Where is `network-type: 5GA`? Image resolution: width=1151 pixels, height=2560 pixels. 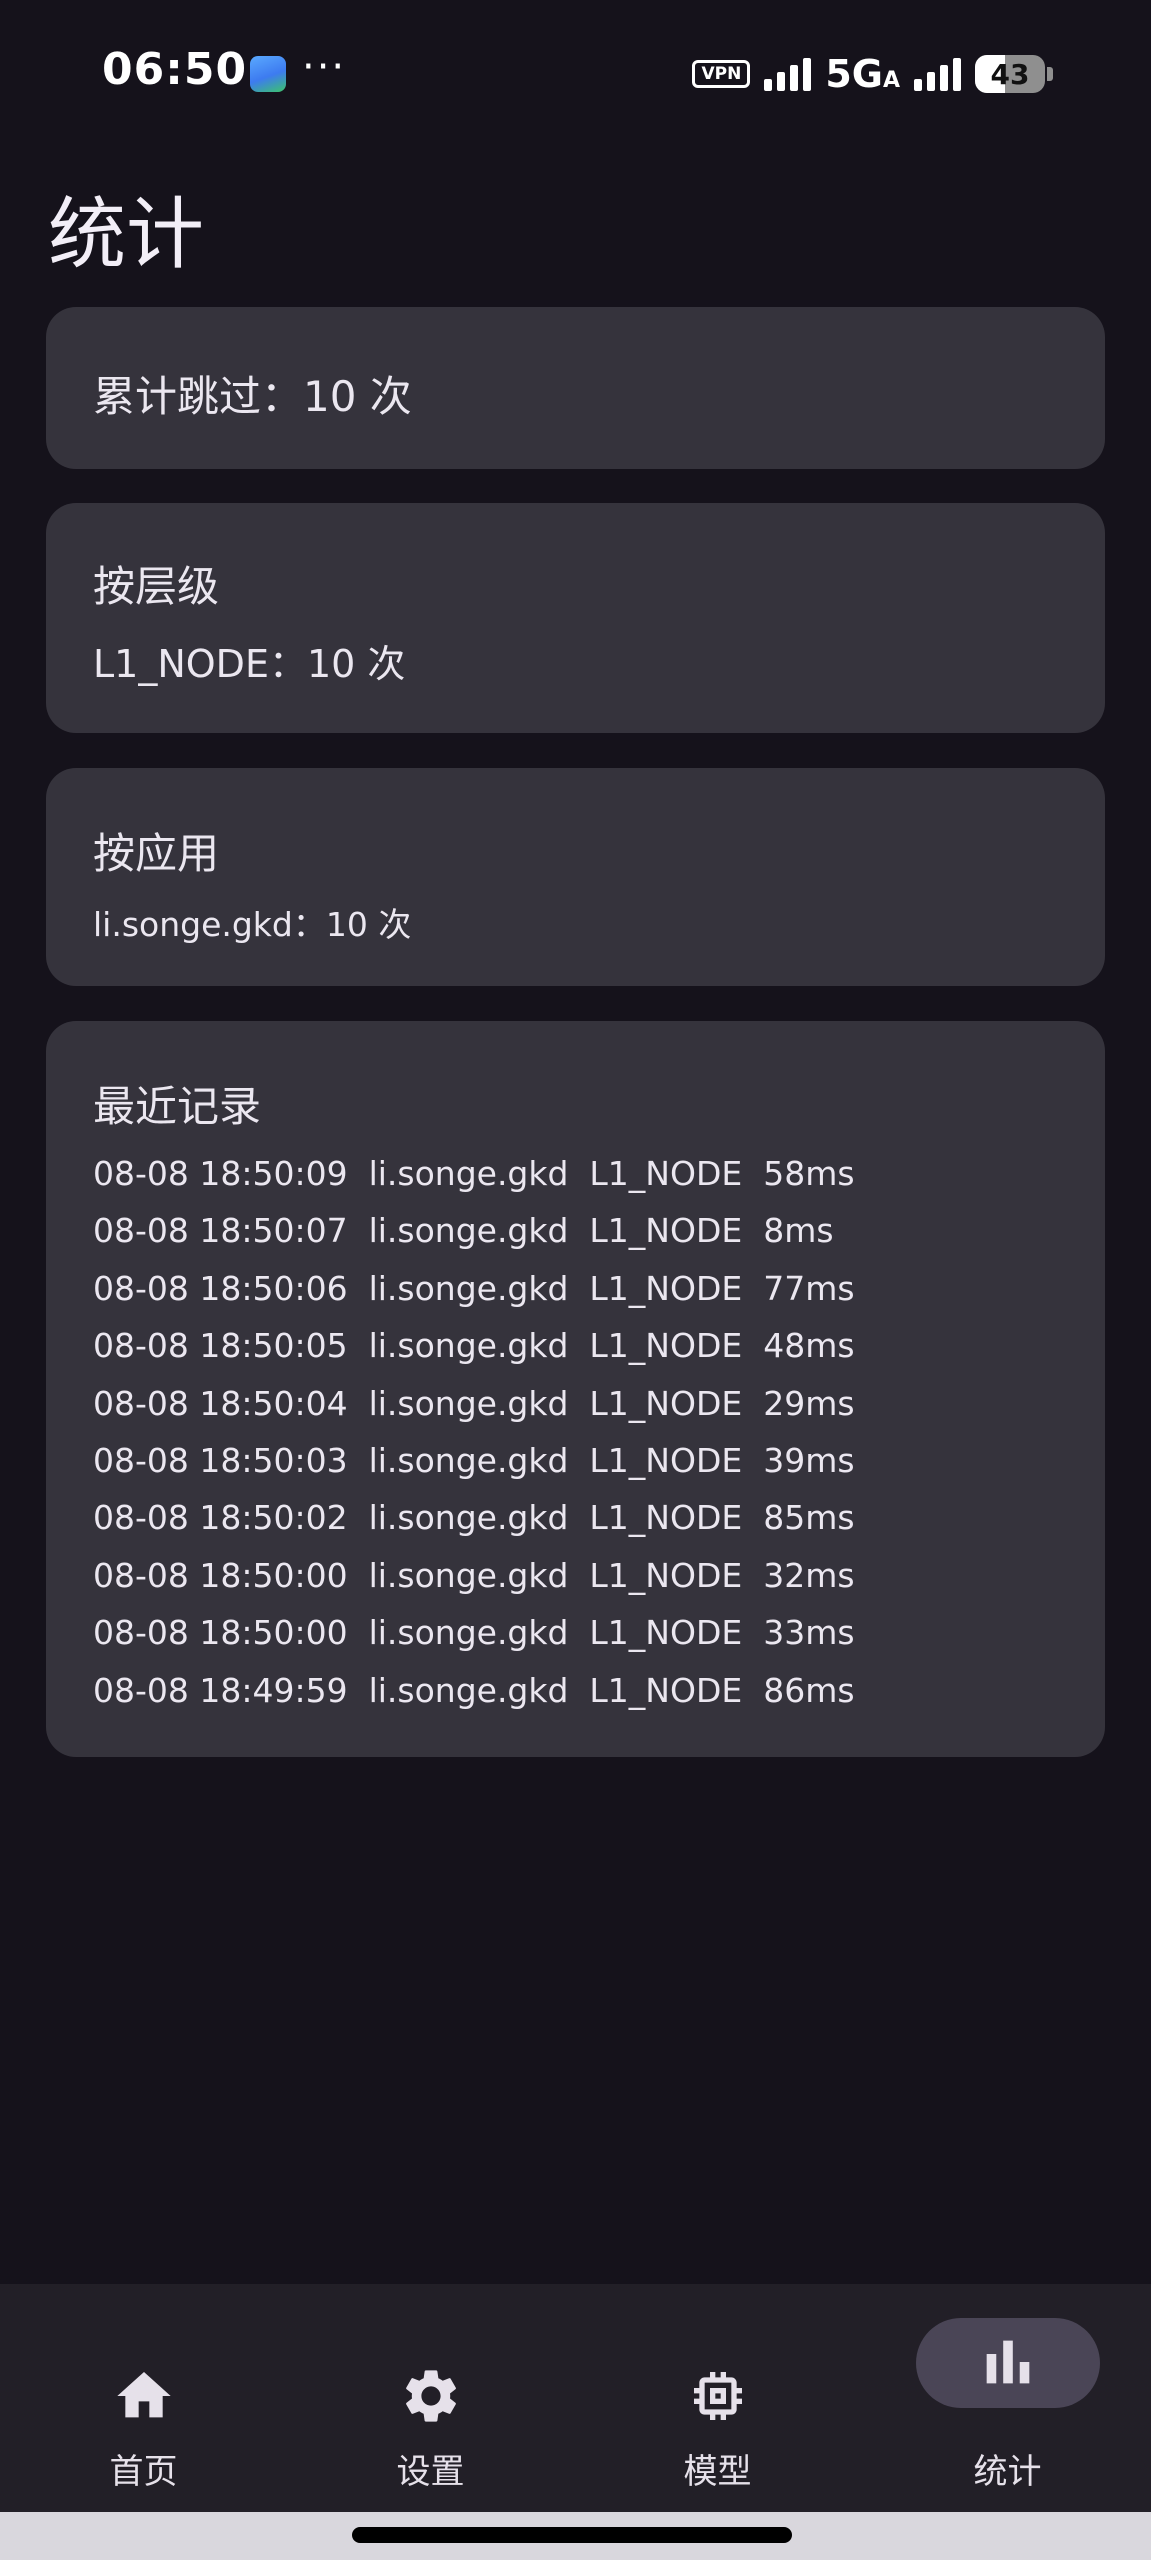 network-type: 5GA is located at coordinates (862, 74).